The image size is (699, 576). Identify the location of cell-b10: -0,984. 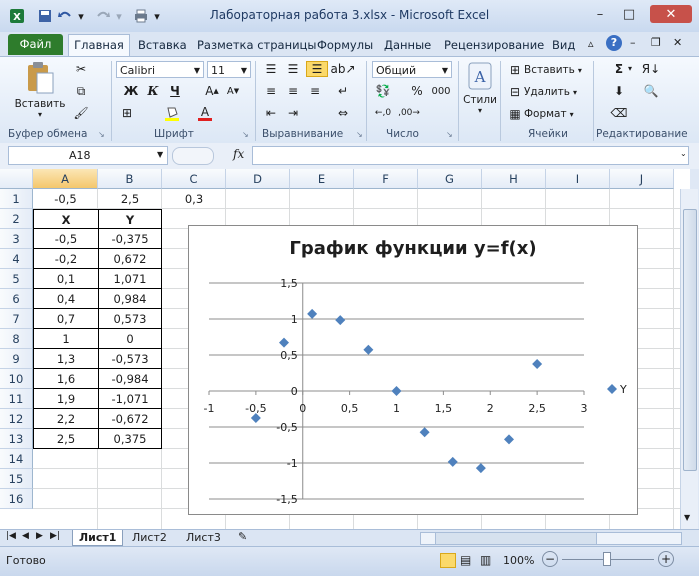
(130, 379).